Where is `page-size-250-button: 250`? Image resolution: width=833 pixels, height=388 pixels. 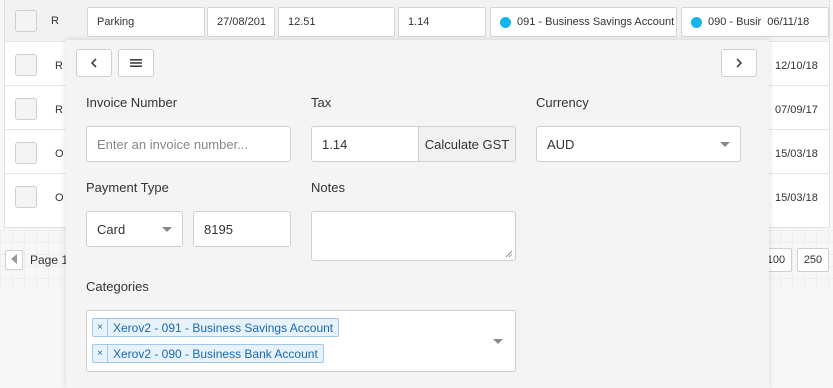 page-size-250-button: 250 is located at coordinates (813, 260).